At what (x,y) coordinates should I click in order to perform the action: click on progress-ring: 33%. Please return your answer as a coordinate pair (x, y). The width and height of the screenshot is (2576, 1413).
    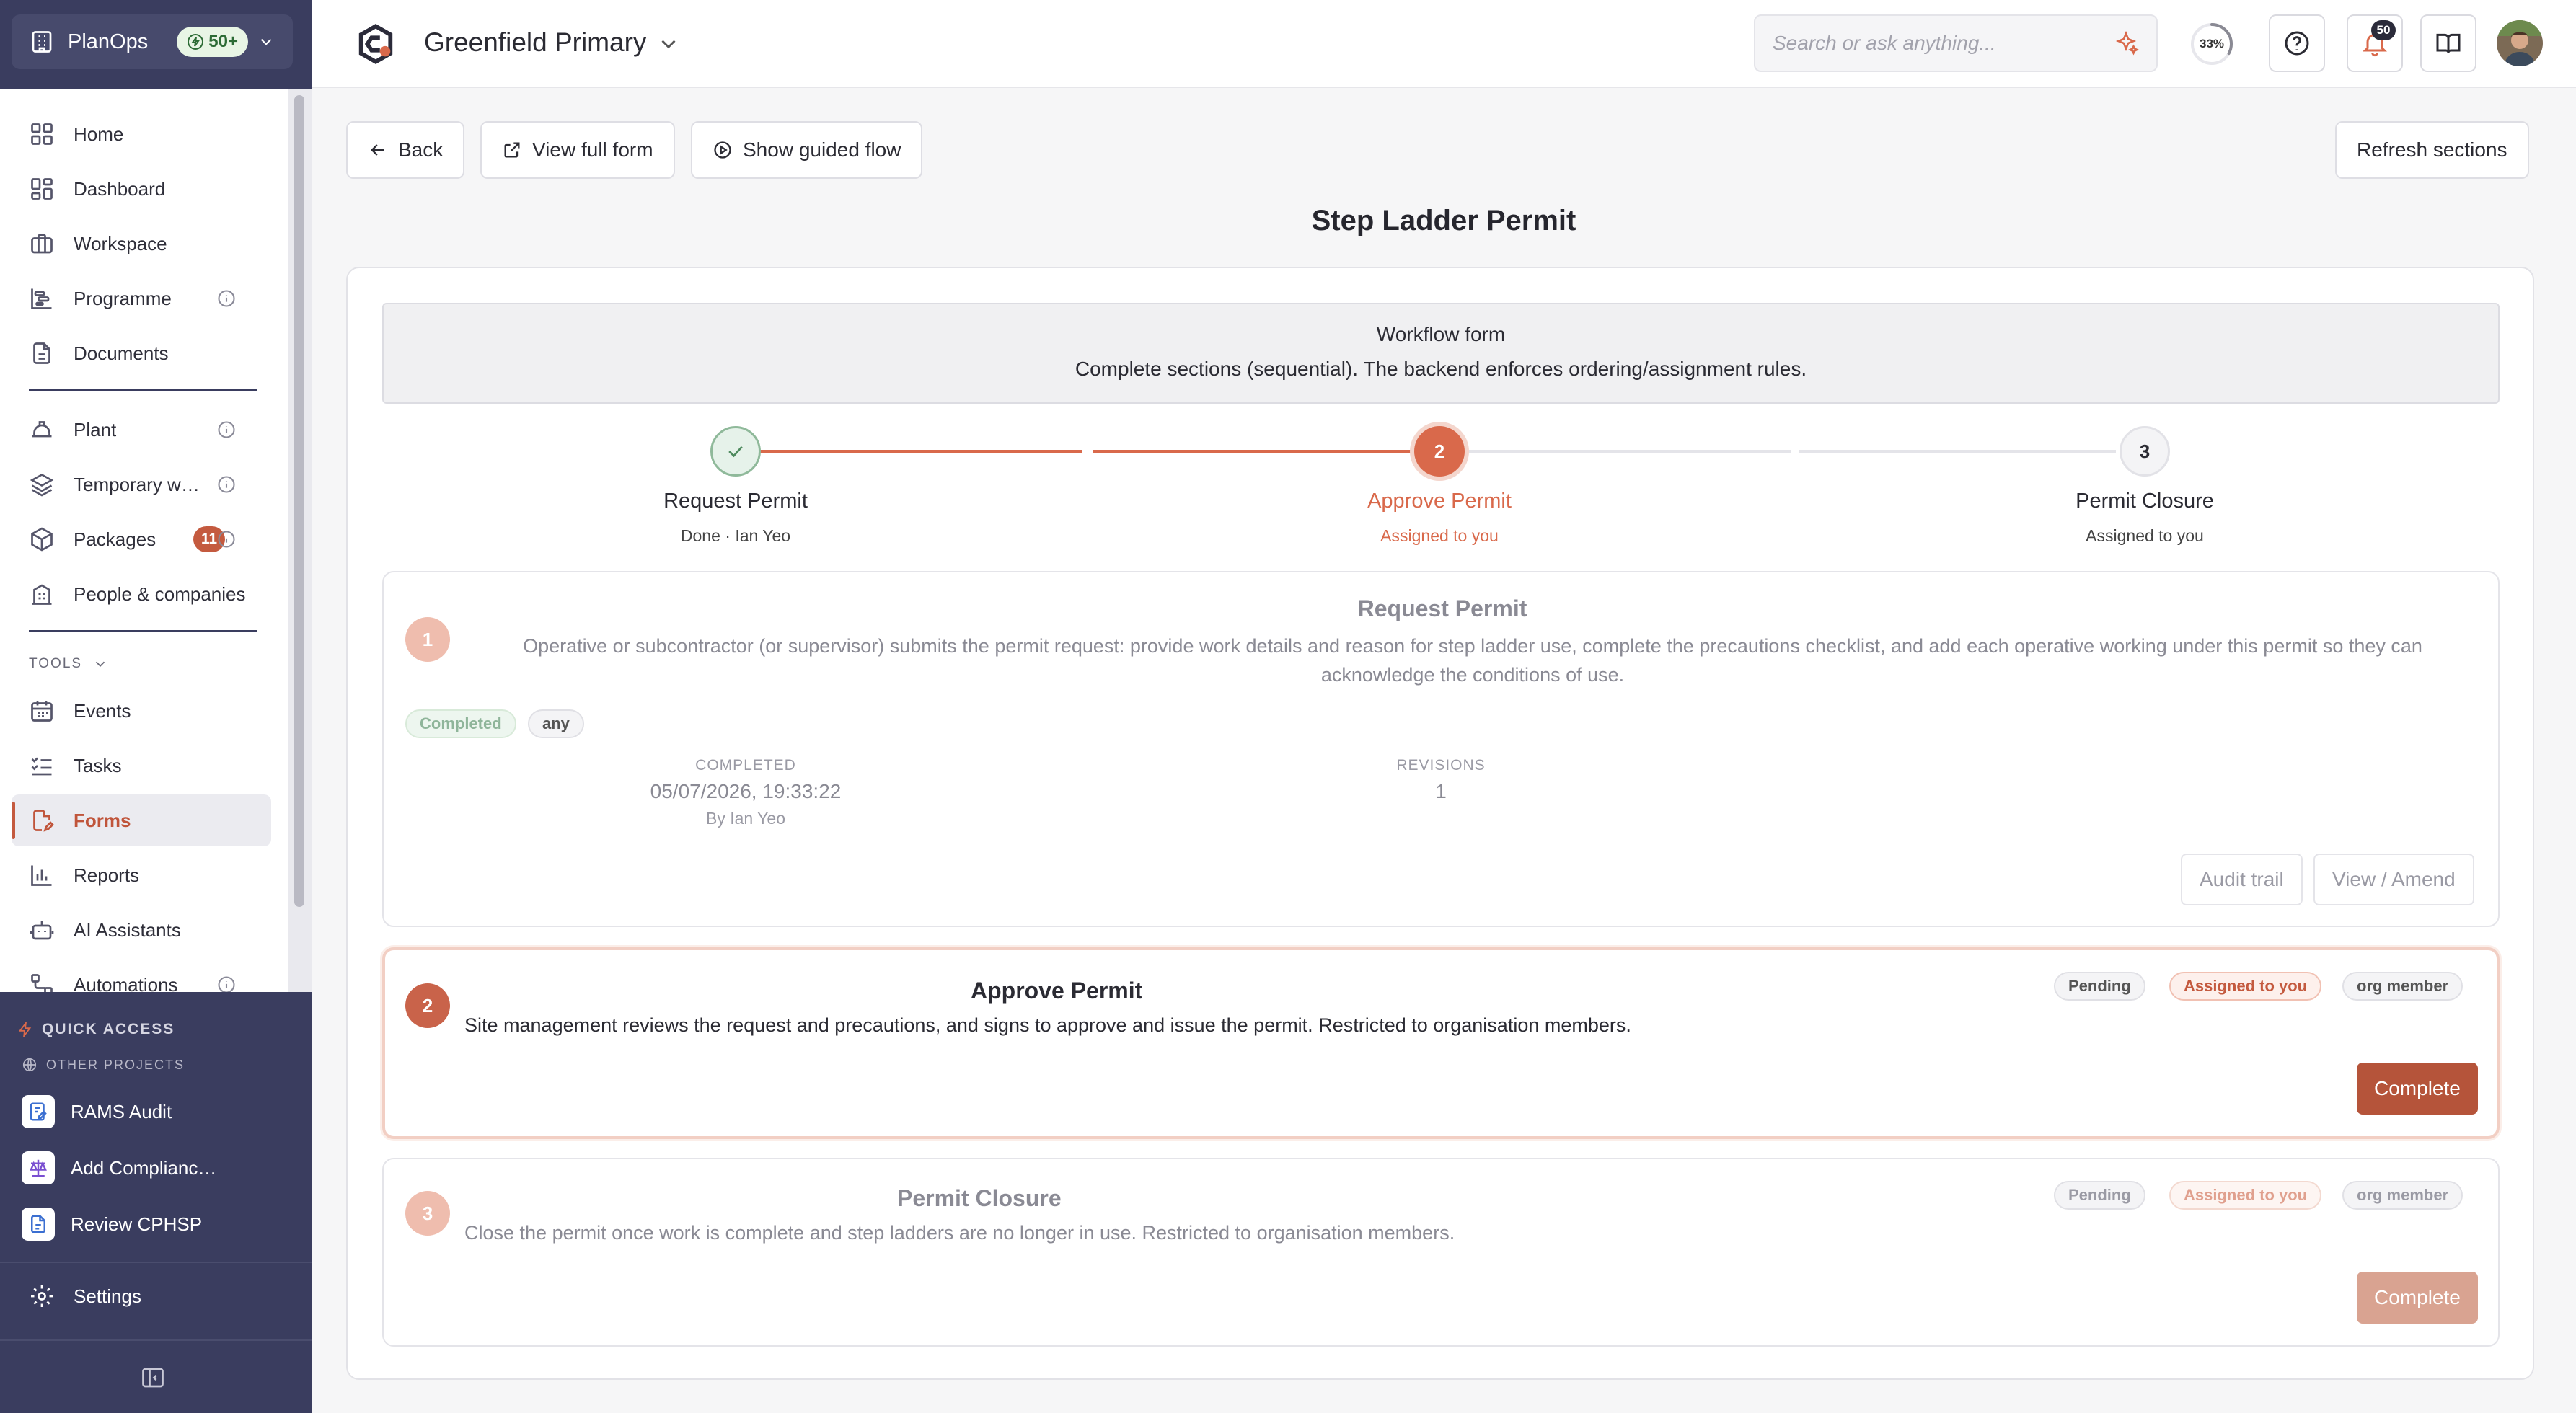
    Looking at the image, I should click on (2211, 44).